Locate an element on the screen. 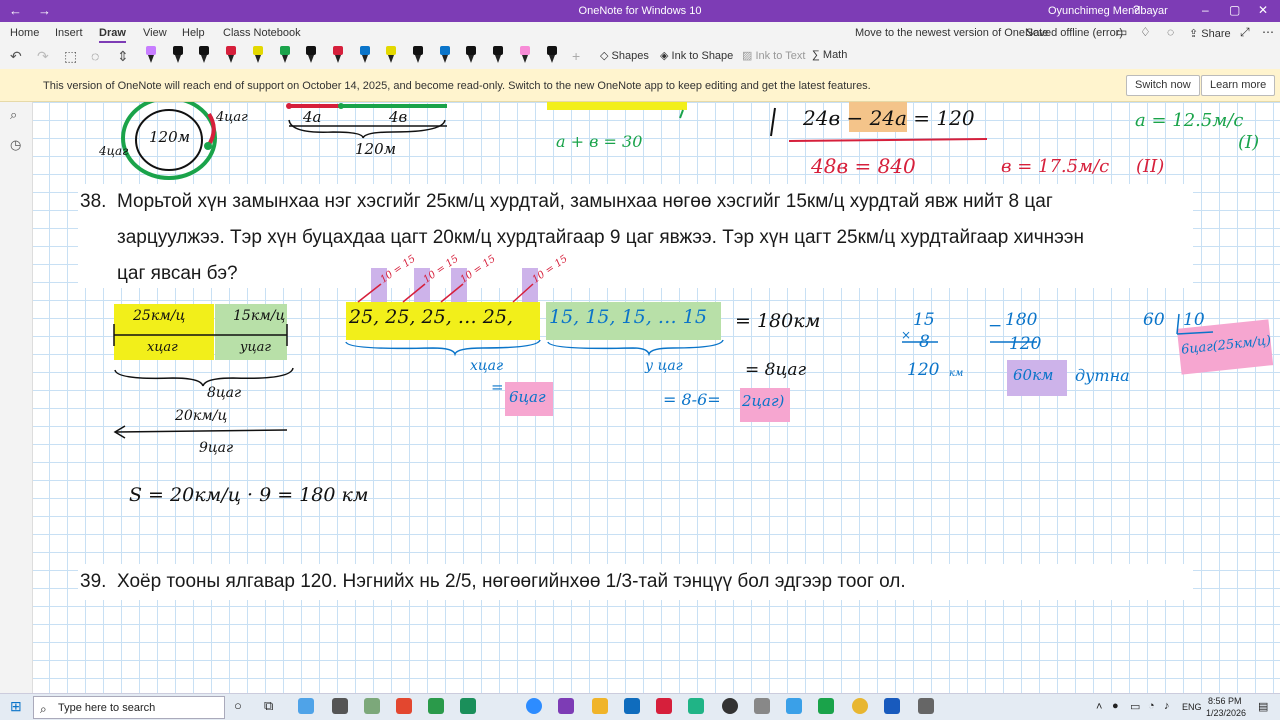 This screenshot has height=720, width=1280. tab-view: View is located at coordinates (155, 33).